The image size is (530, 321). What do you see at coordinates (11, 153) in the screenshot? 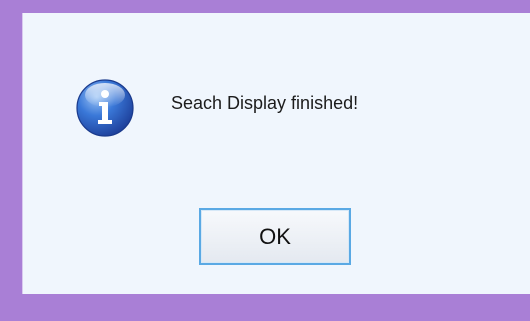
I see `frame-left-edge` at bounding box center [11, 153].